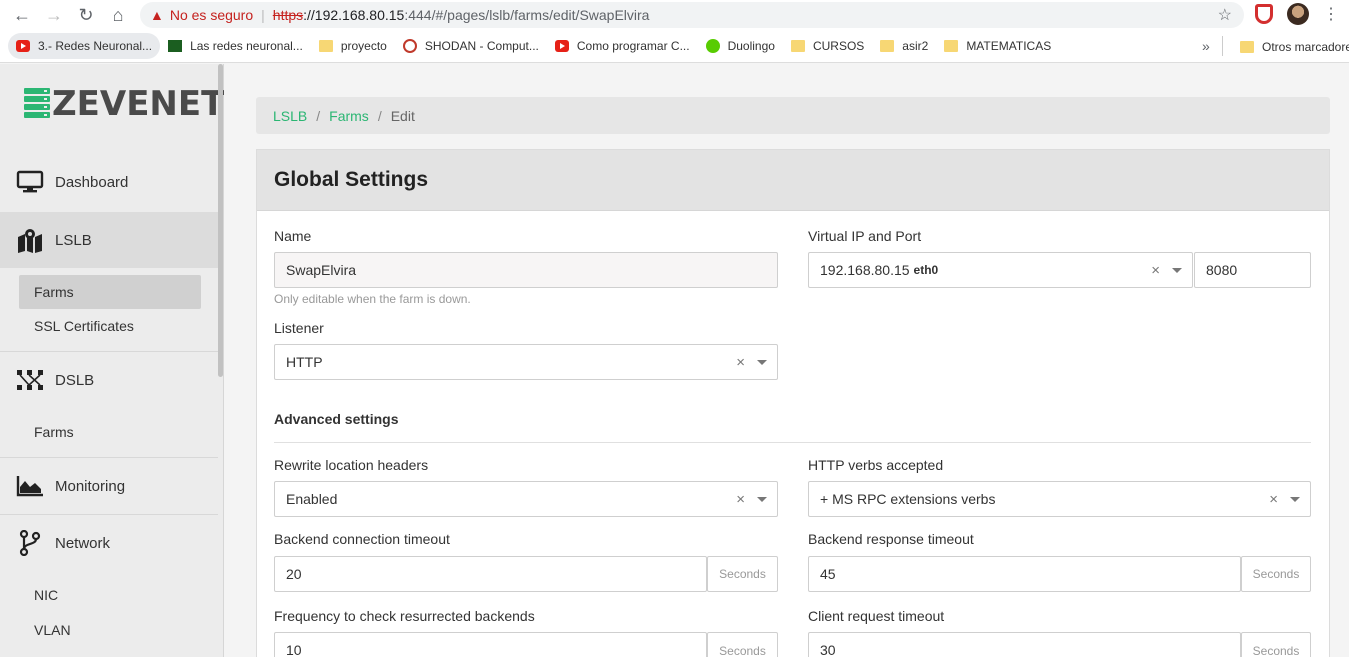 This screenshot has width=1349, height=657. What do you see at coordinates (891, 539) in the screenshot?
I see `backend-response-timeout-label: Backend response timeout` at bounding box center [891, 539].